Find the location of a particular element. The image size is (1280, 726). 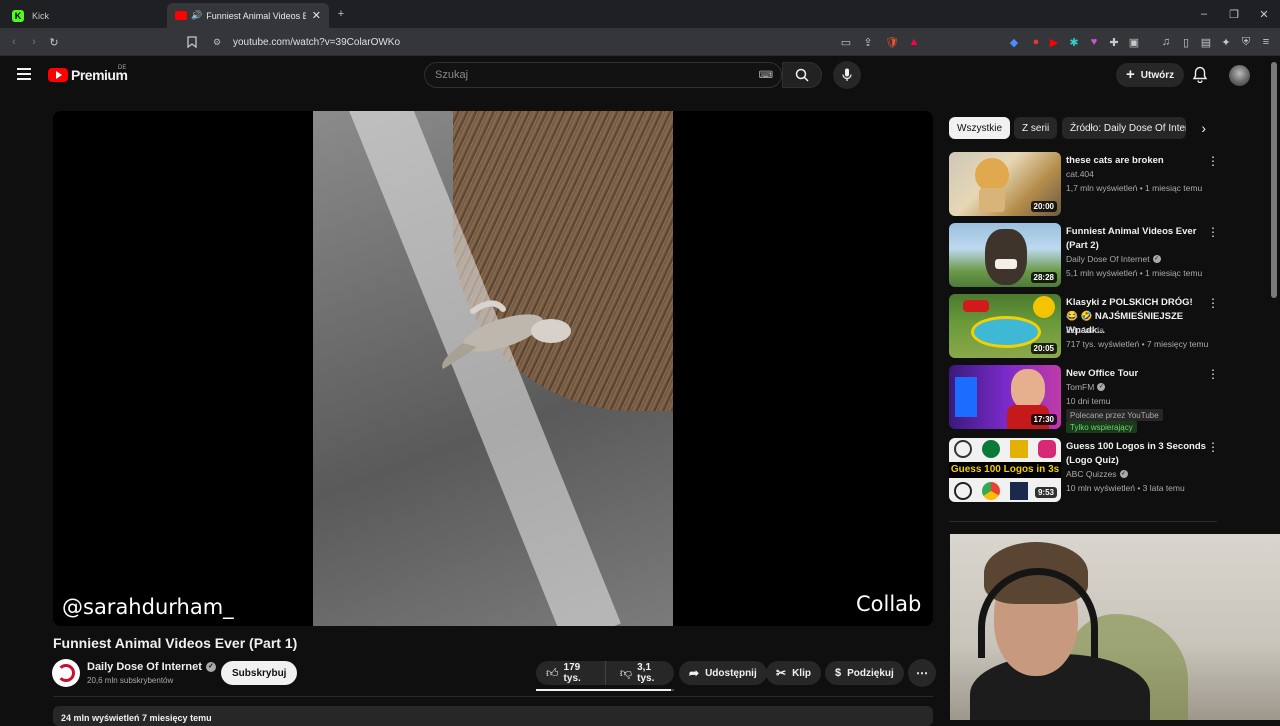

search-input: Szukaj ⌨ is located at coordinates (603, 75).